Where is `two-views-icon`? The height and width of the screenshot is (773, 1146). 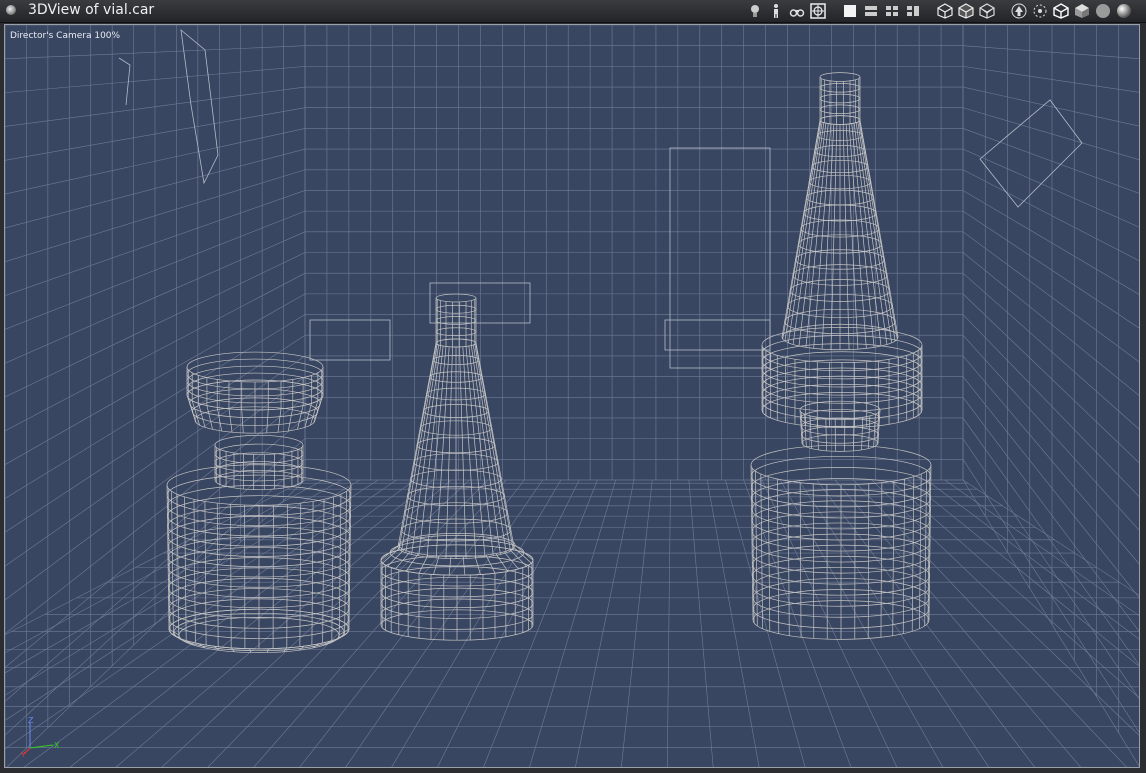 two-views-icon is located at coordinates (871, 11).